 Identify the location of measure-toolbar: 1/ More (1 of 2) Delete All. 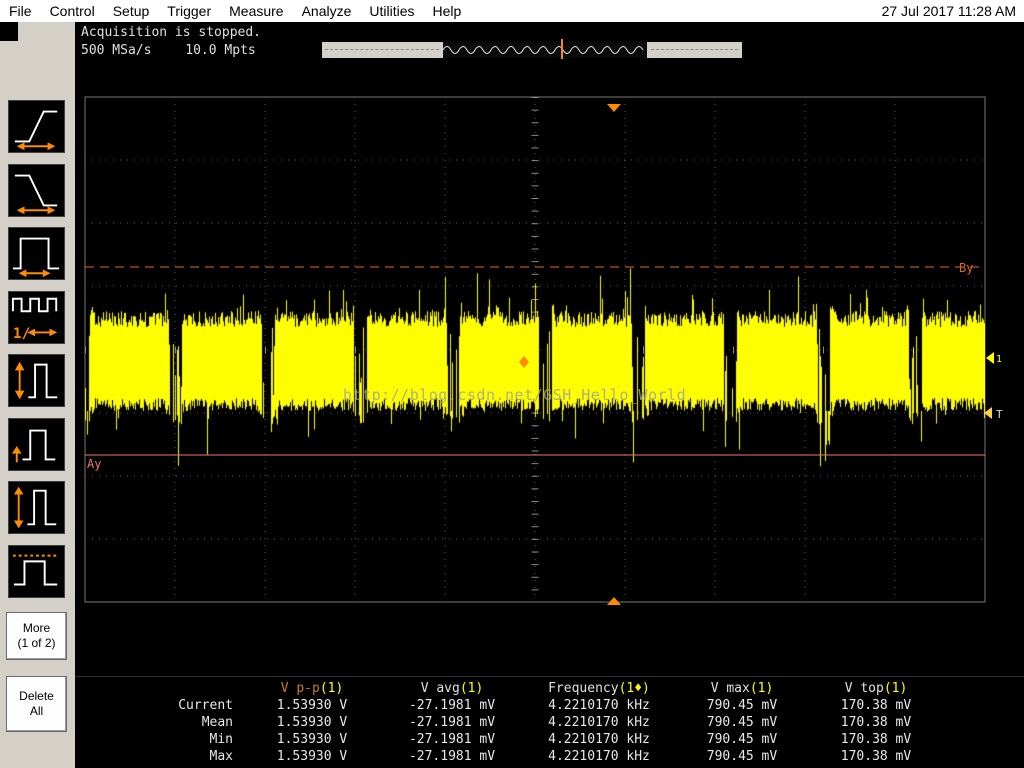
(37, 395).